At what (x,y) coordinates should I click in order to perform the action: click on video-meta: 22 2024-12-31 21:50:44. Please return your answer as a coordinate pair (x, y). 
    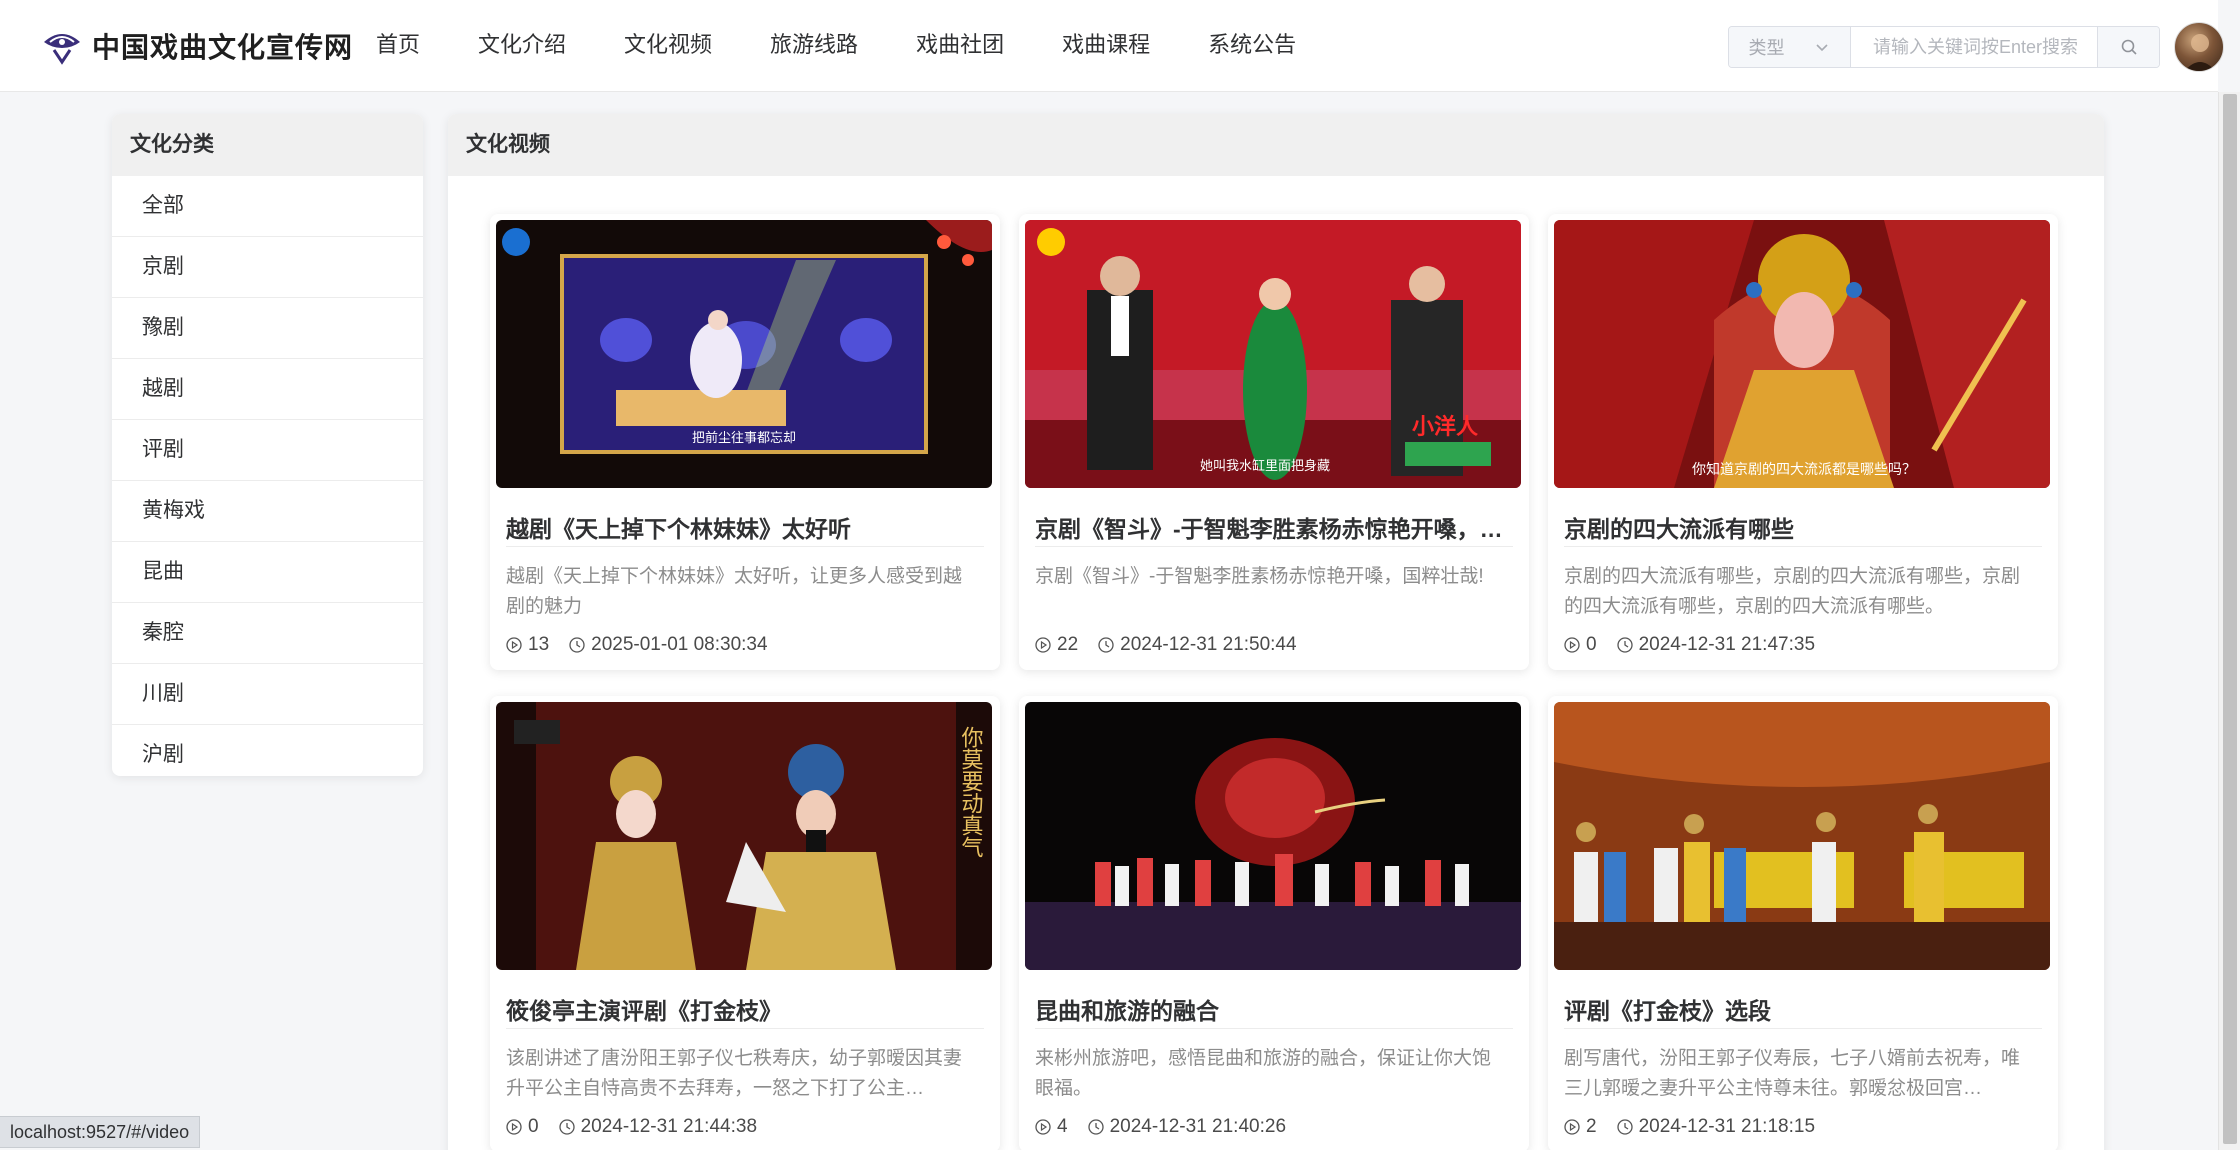
    Looking at the image, I should click on (1166, 645).